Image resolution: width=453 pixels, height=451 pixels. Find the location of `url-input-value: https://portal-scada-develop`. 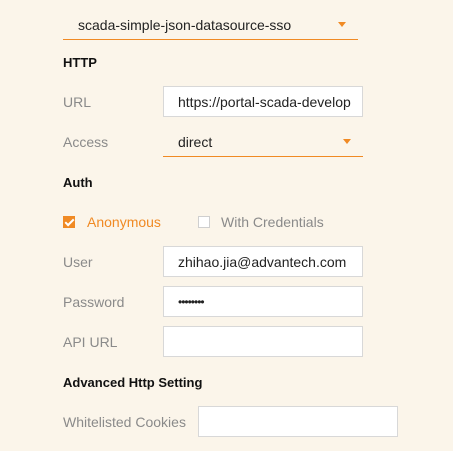

url-input-value: https://portal-scada-develop is located at coordinates (264, 102).